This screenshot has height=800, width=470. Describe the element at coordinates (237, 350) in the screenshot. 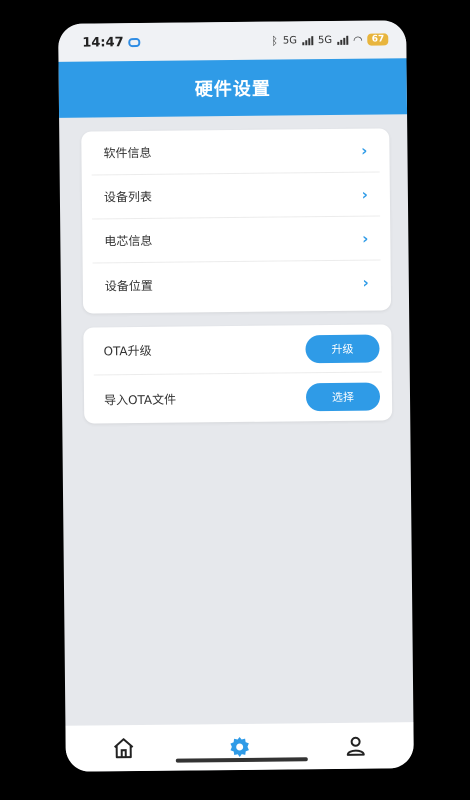

I see `ota-upgrade-row: OTA升级 升级` at that location.